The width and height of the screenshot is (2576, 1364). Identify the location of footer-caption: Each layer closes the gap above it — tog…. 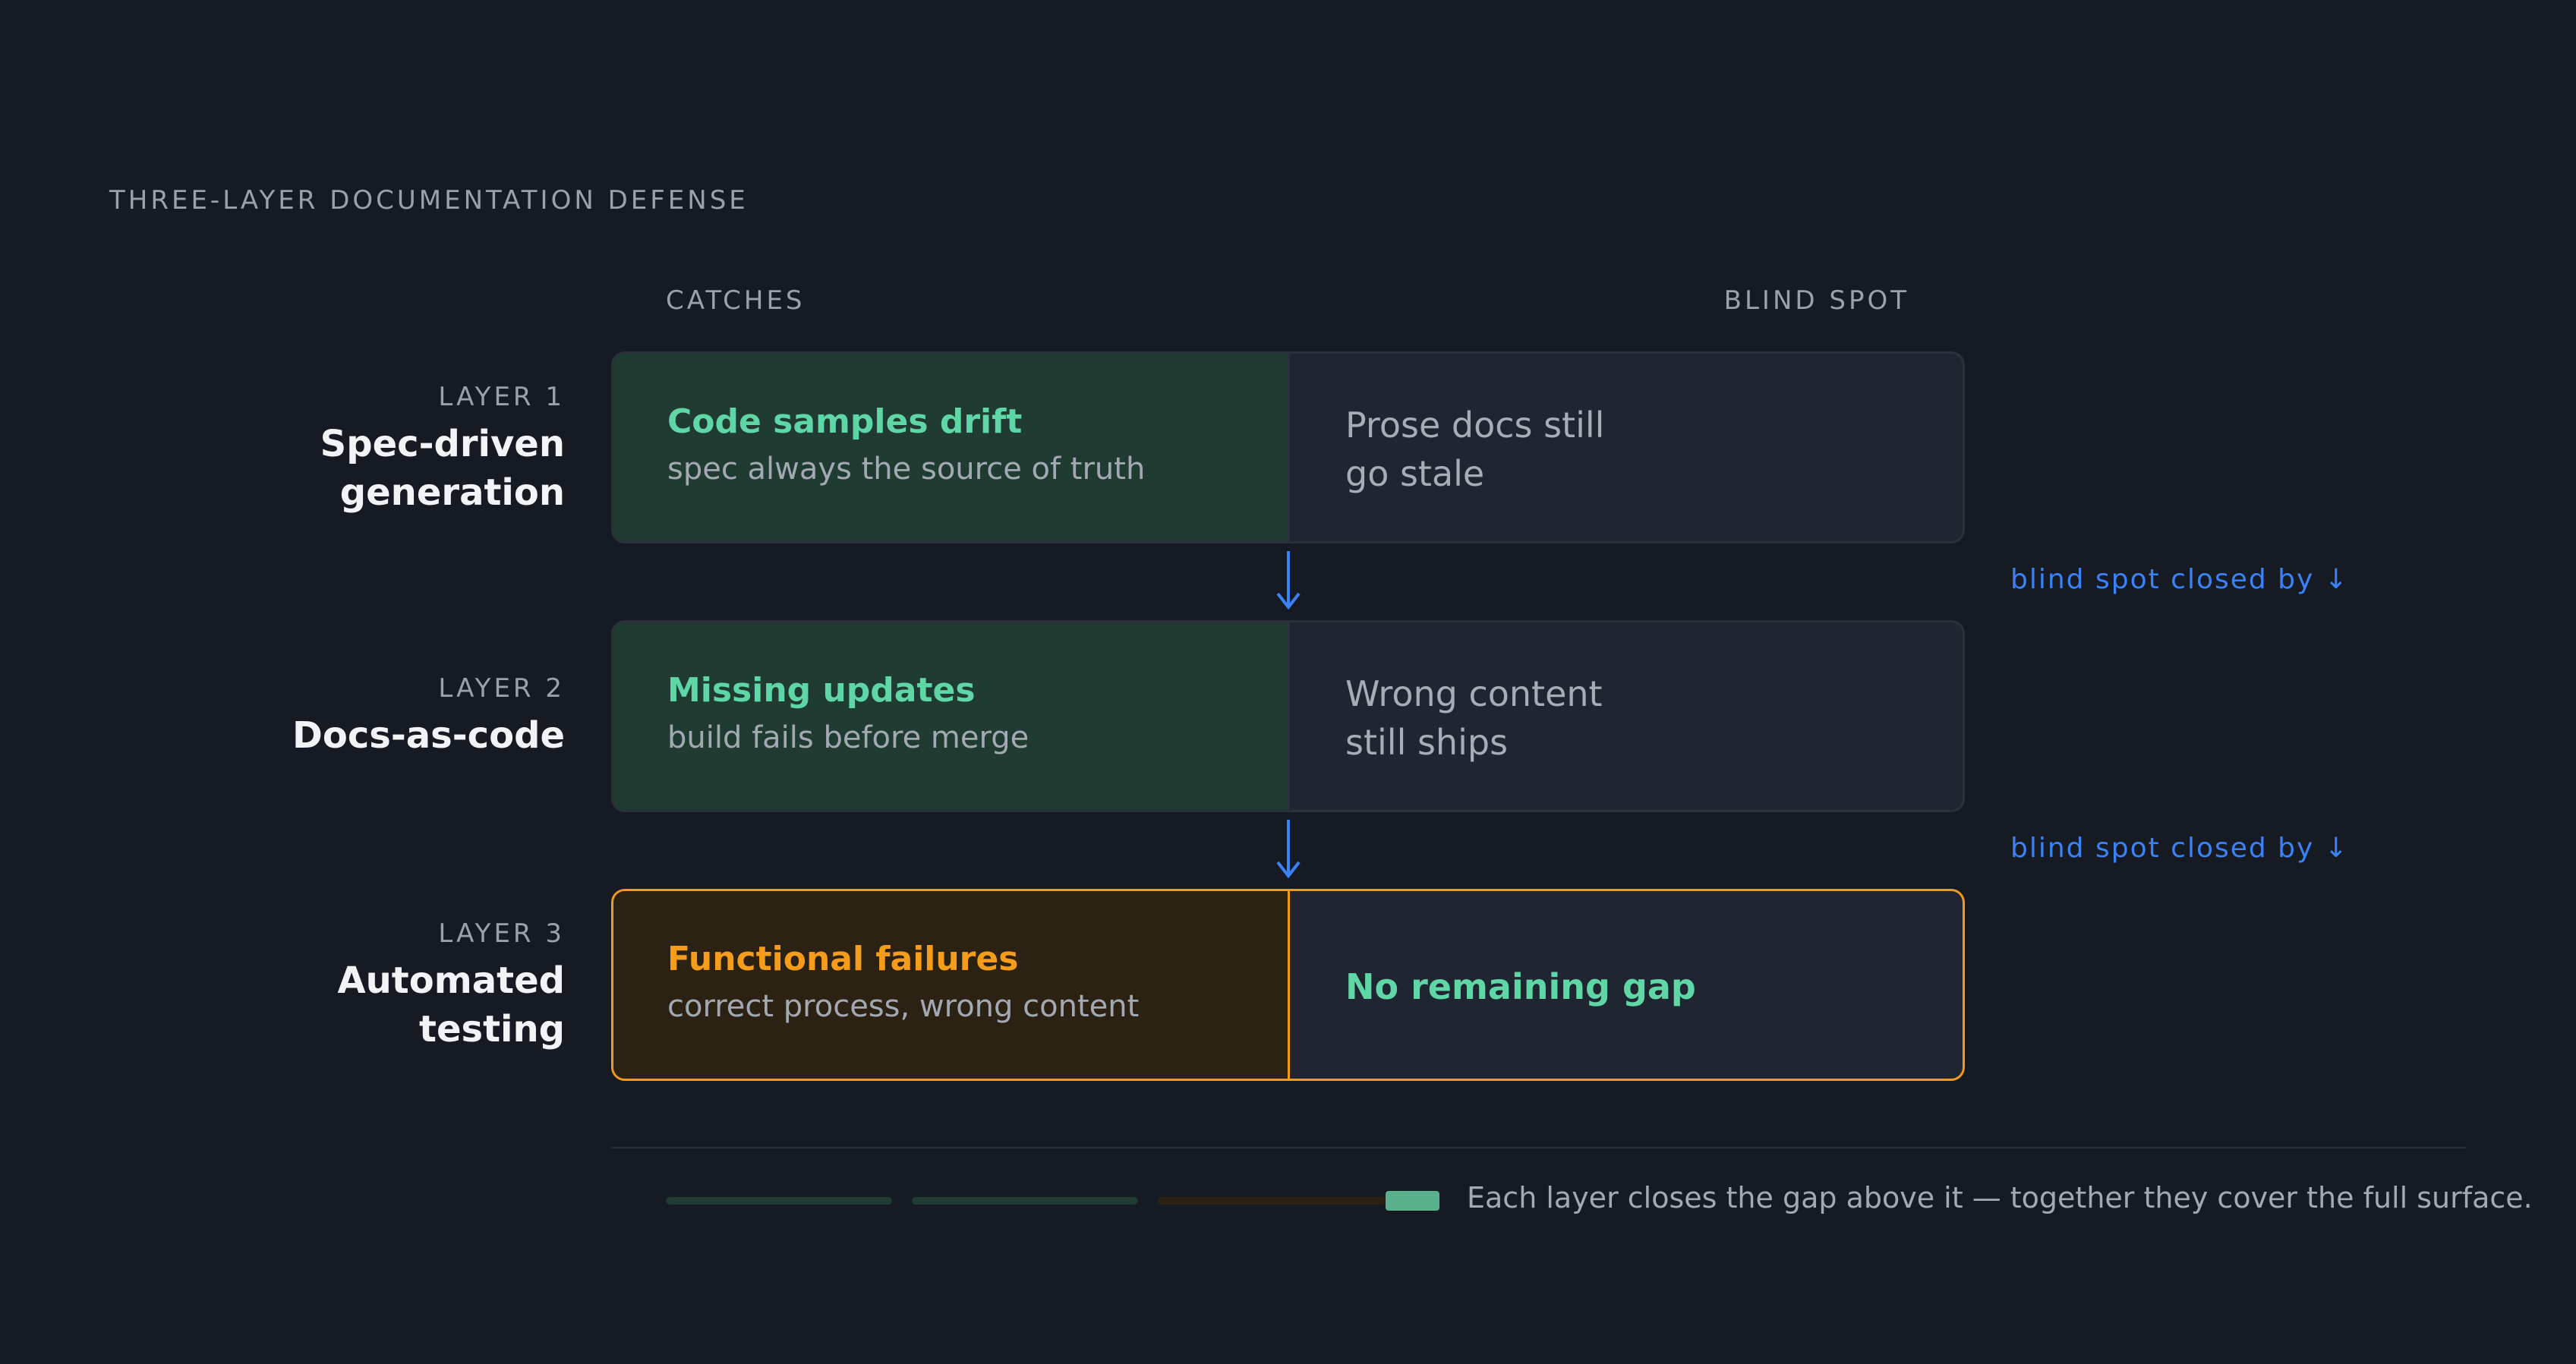
(2000, 1197).